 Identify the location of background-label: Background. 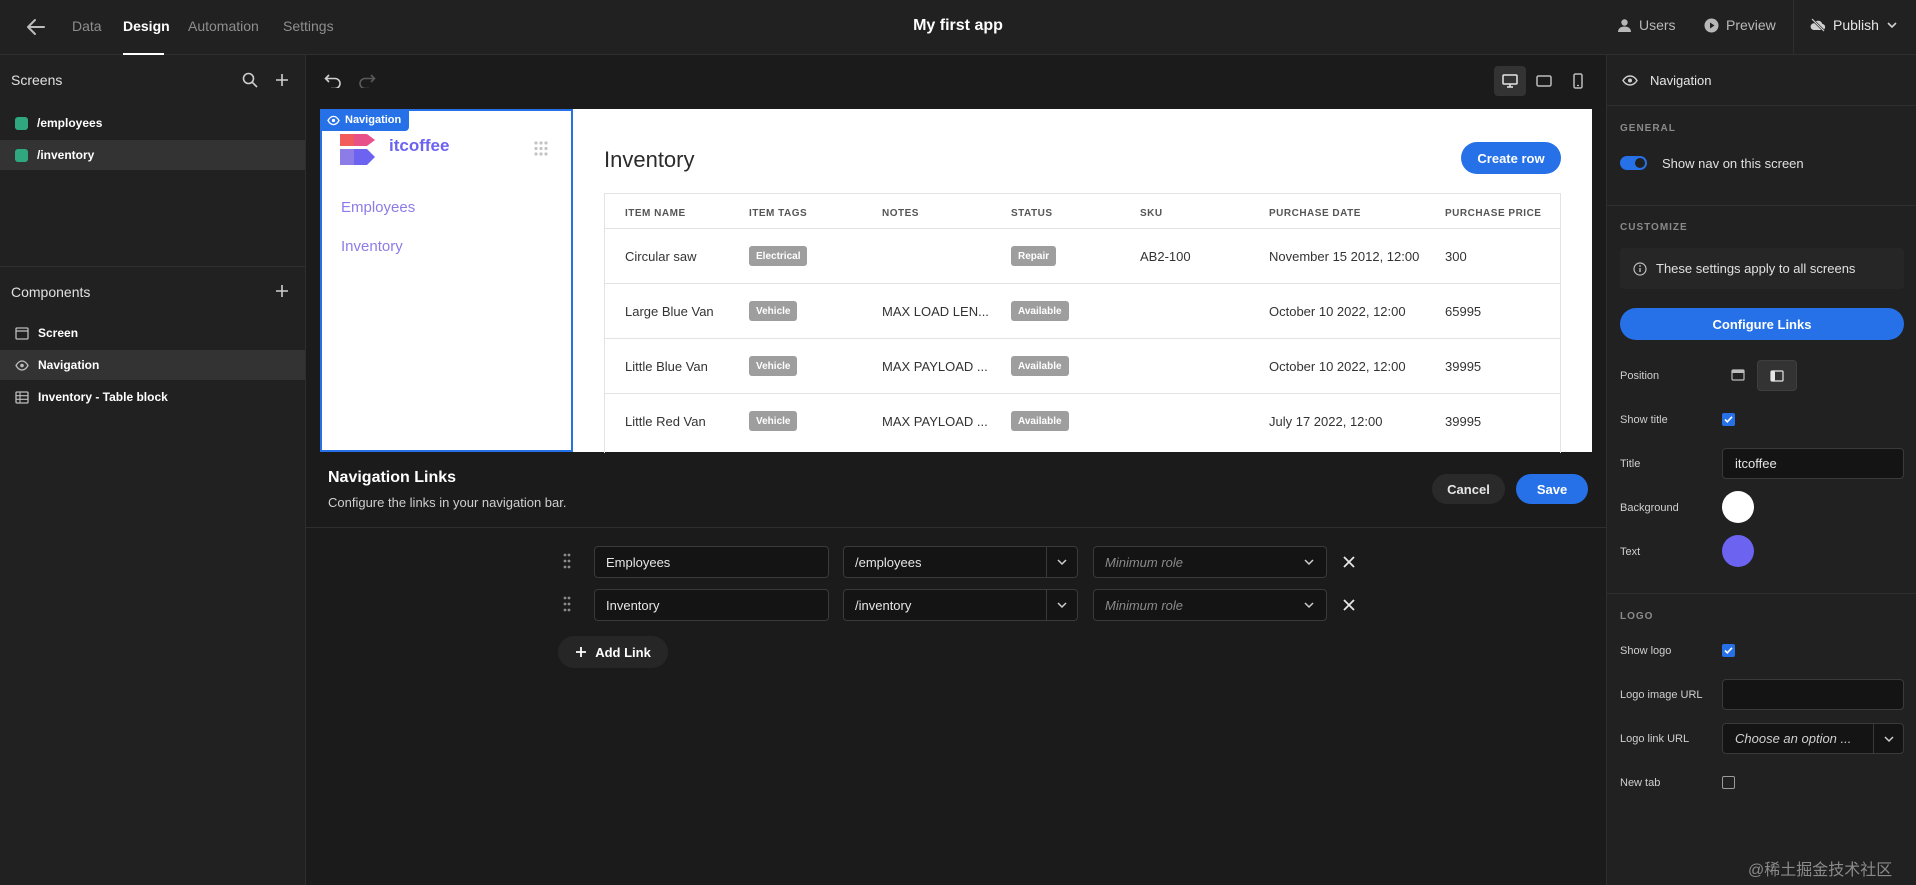
(1649, 508).